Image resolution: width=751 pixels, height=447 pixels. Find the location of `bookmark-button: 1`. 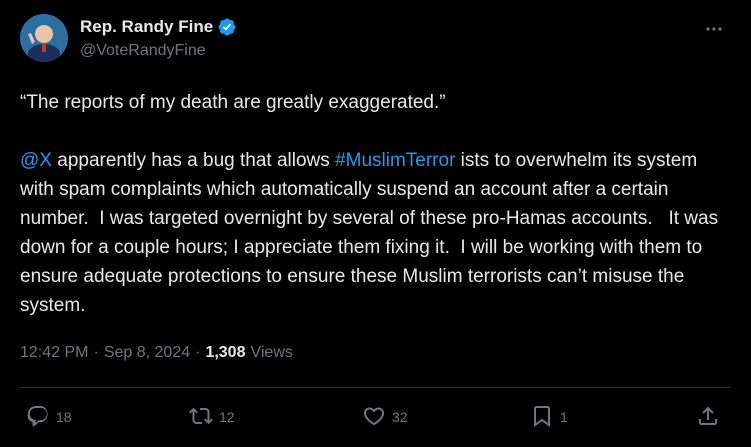

bookmark-button: 1 is located at coordinates (549, 417).